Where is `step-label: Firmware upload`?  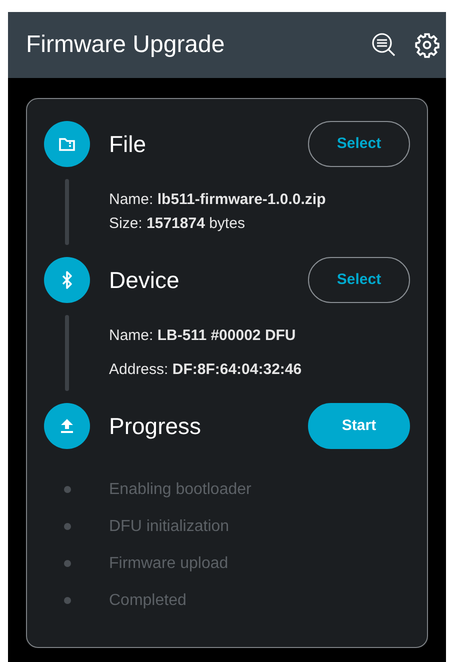
step-label: Firmware upload is located at coordinates (168, 564).